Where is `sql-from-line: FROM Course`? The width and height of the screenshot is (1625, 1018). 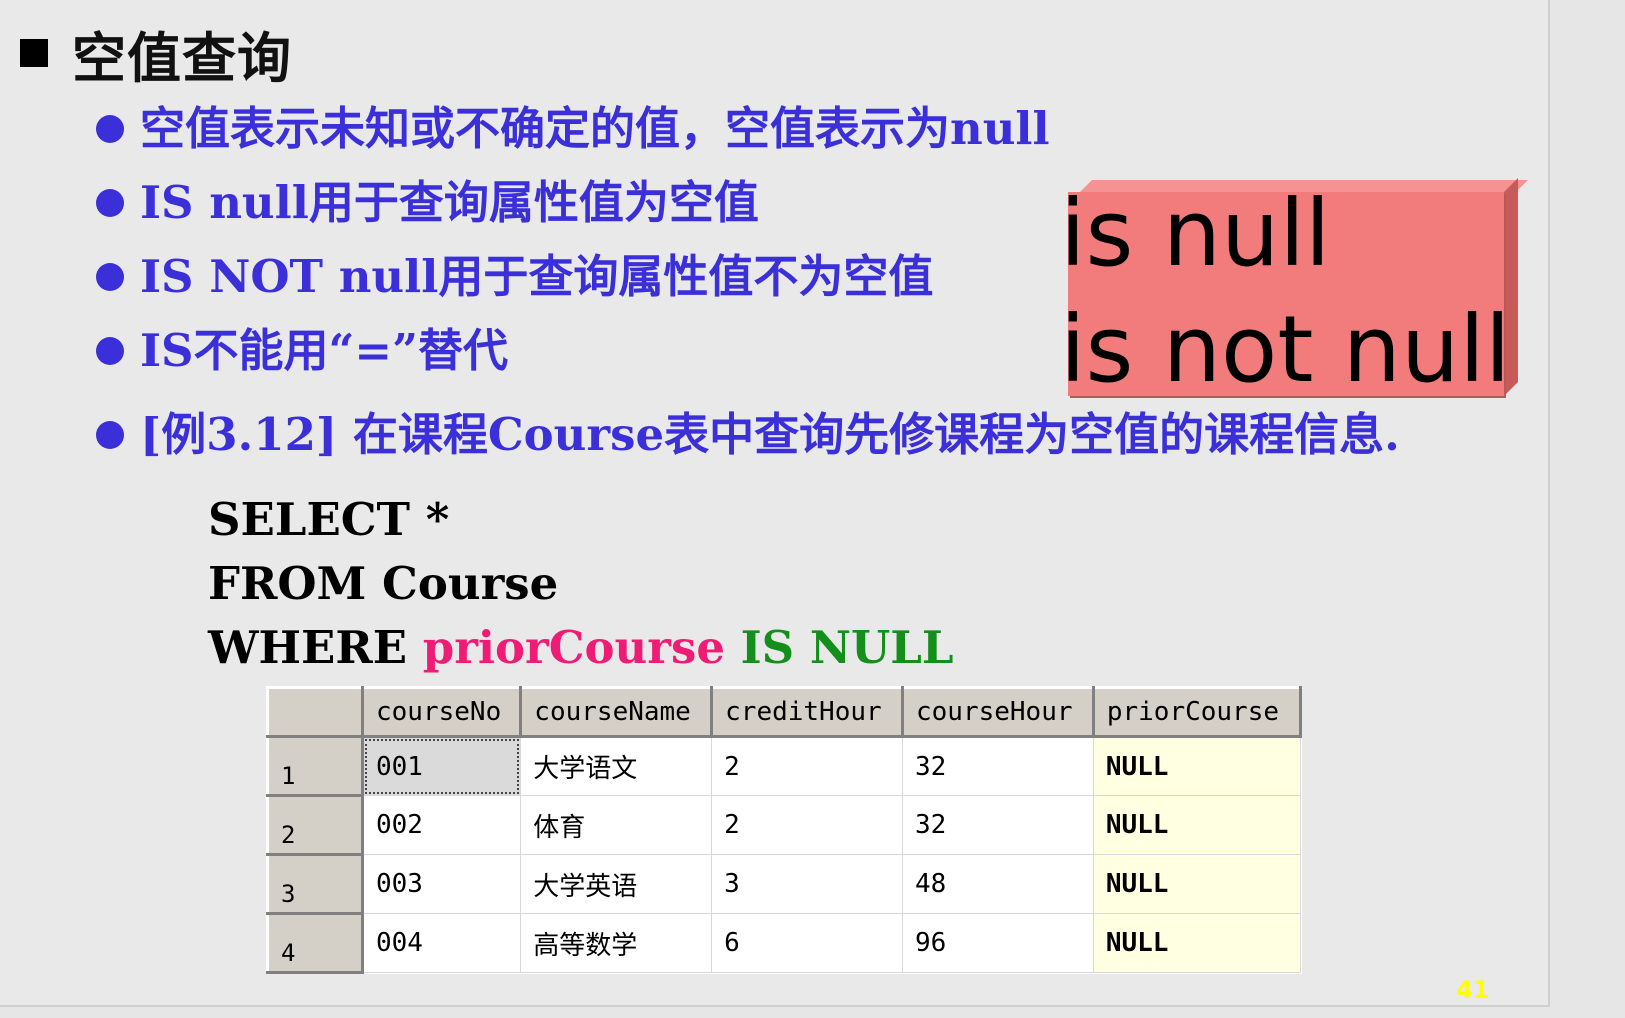 sql-from-line: FROM Course is located at coordinates (383, 583).